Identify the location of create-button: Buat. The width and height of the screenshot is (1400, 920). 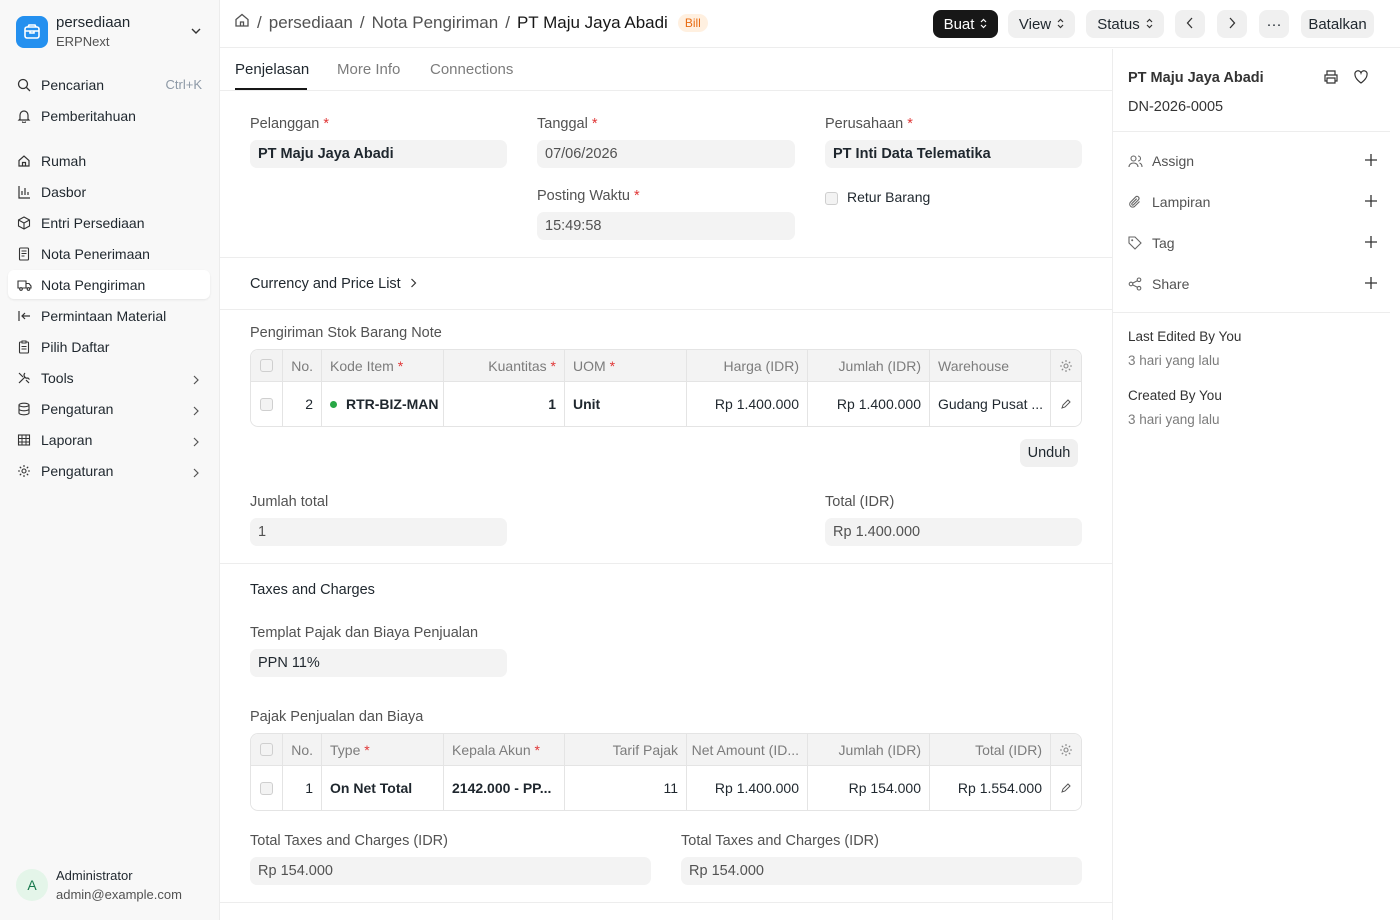
(965, 24).